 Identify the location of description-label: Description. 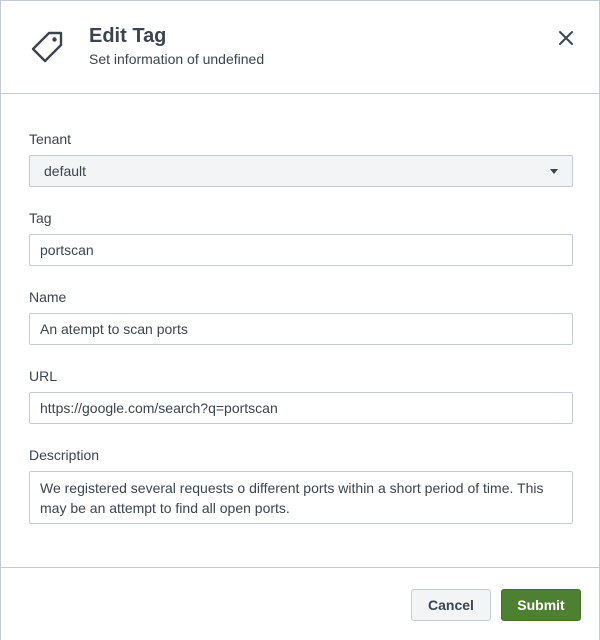
(64, 455).